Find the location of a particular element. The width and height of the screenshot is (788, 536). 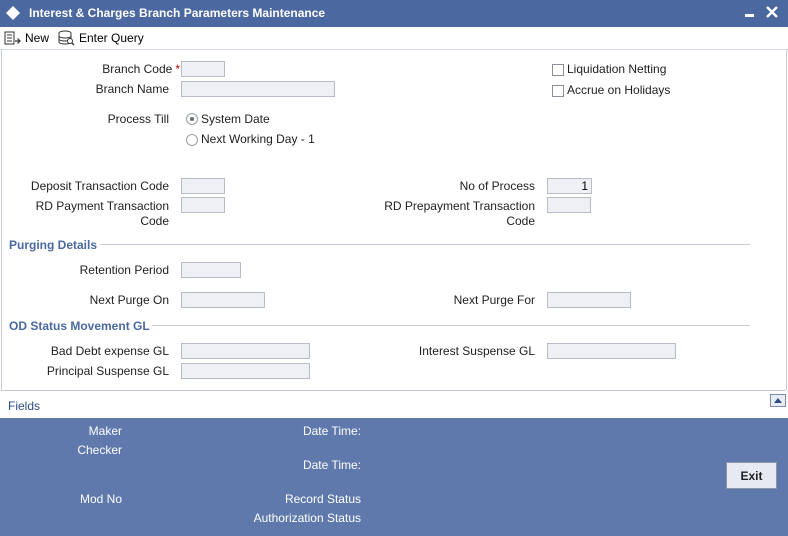

toolbar: New Enter Query is located at coordinates (394, 38).